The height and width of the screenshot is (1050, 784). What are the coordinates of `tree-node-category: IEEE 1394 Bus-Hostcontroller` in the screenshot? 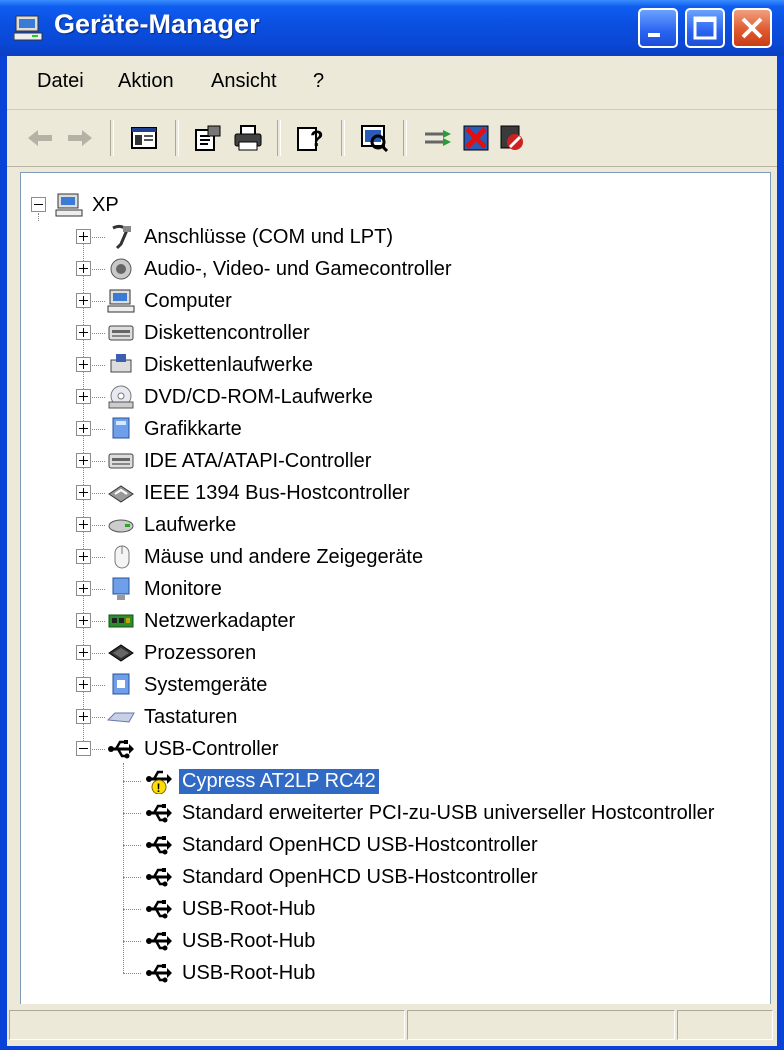 It's located at (259, 493).